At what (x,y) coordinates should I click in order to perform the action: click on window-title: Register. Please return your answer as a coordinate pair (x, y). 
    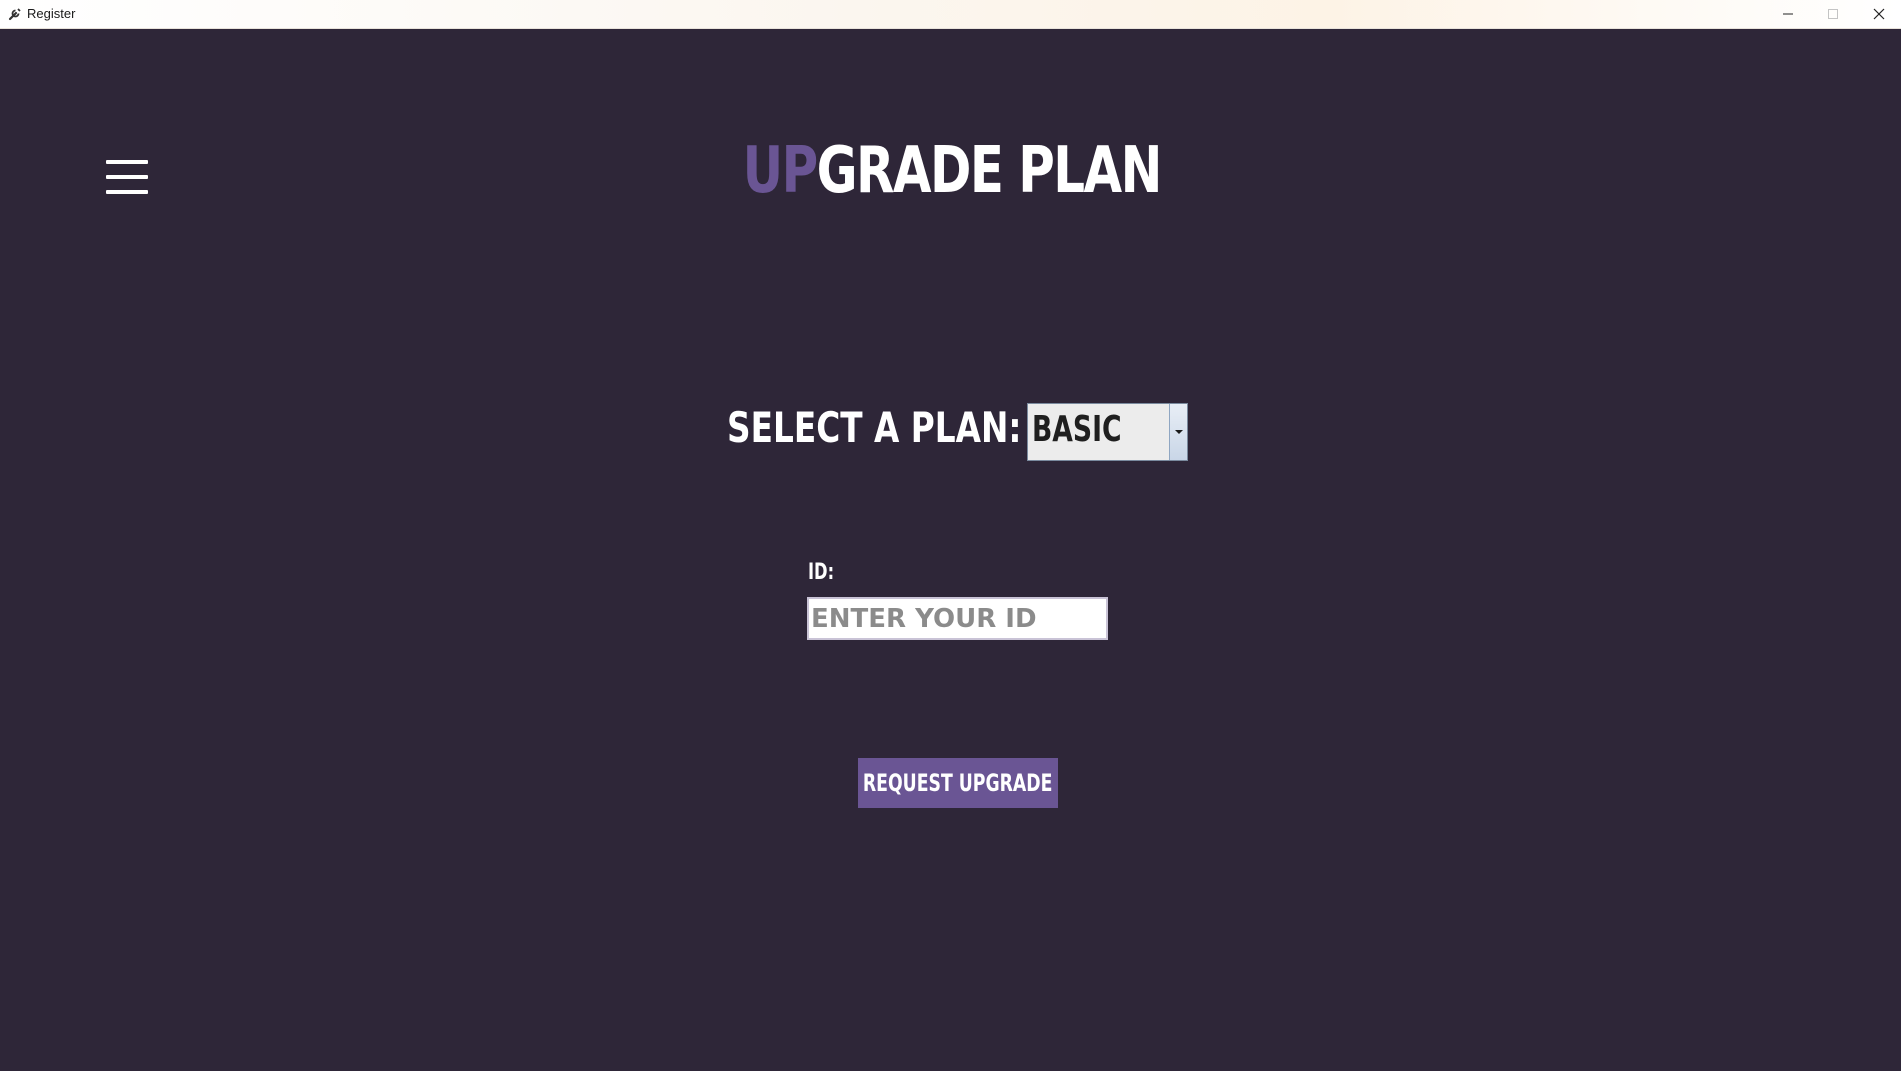
    Looking at the image, I should click on (51, 13).